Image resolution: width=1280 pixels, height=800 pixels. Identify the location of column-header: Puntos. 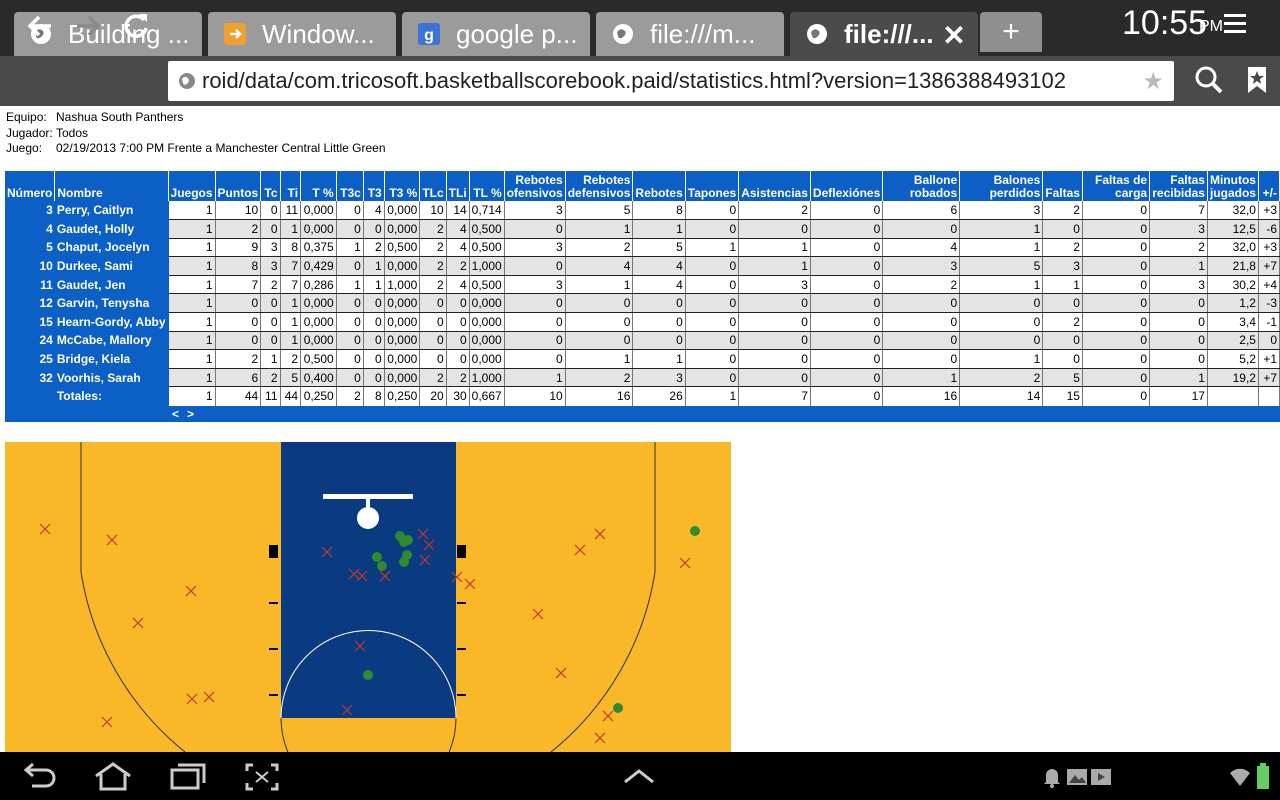
(238, 186).